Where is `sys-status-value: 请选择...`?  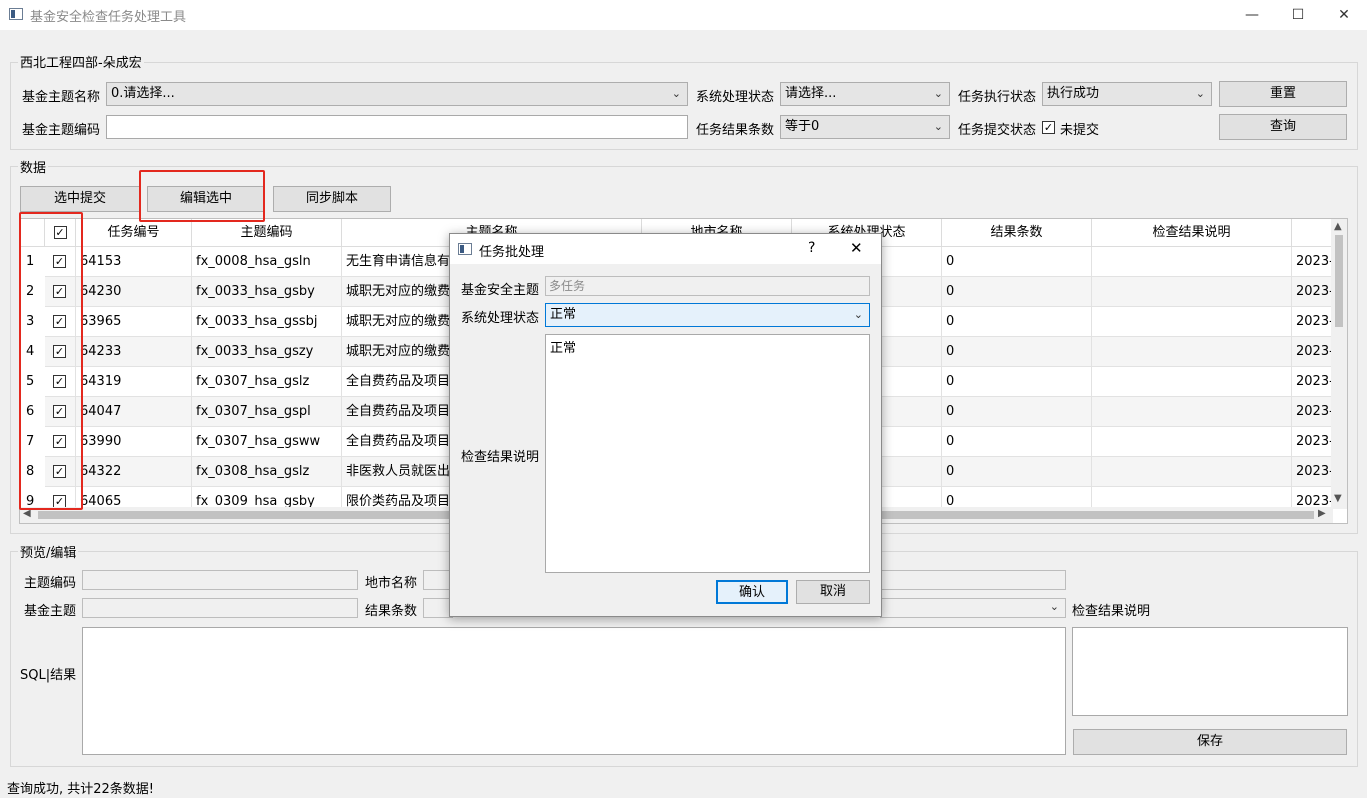
sys-status-value: 请选择... is located at coordinates (811, 93).